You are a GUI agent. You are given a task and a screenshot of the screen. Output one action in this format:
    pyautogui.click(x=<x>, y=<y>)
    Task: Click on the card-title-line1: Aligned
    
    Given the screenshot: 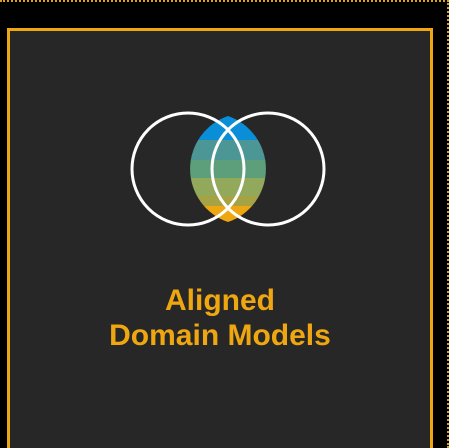 What is the action you would take?
    pyautogui.click(x=220, y=300)
    